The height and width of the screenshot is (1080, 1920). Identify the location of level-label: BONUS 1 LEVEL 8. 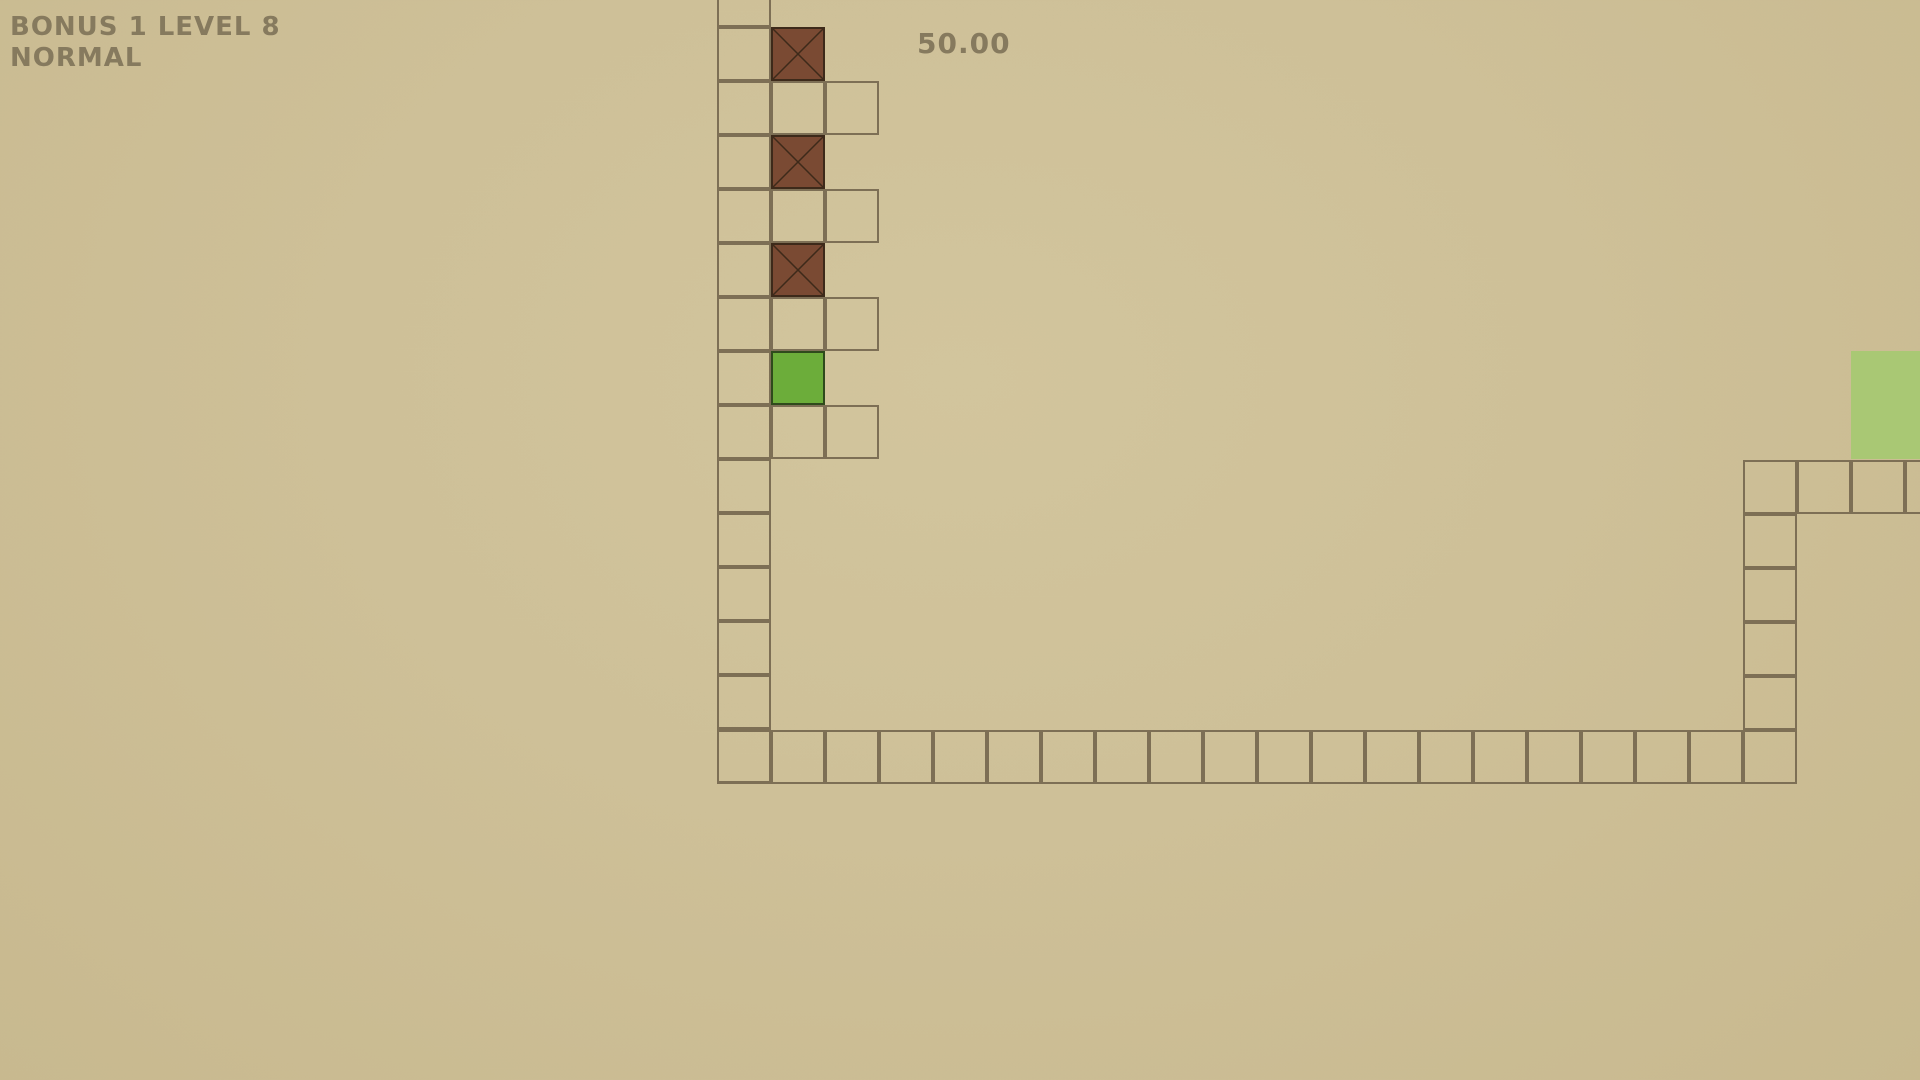
(145, 27).